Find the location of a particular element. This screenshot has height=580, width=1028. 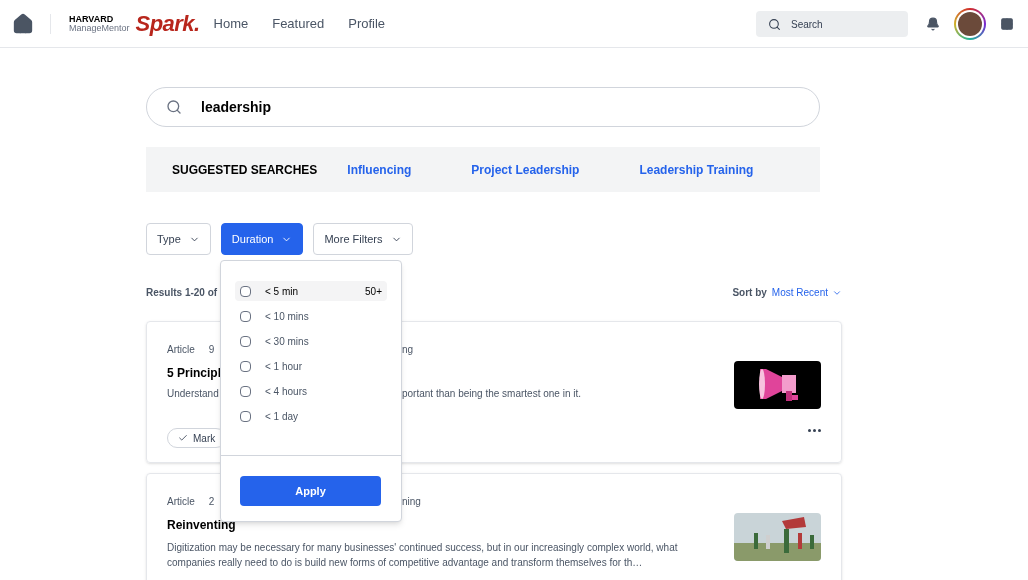

notification-icon is located at coordinates (933, 23).